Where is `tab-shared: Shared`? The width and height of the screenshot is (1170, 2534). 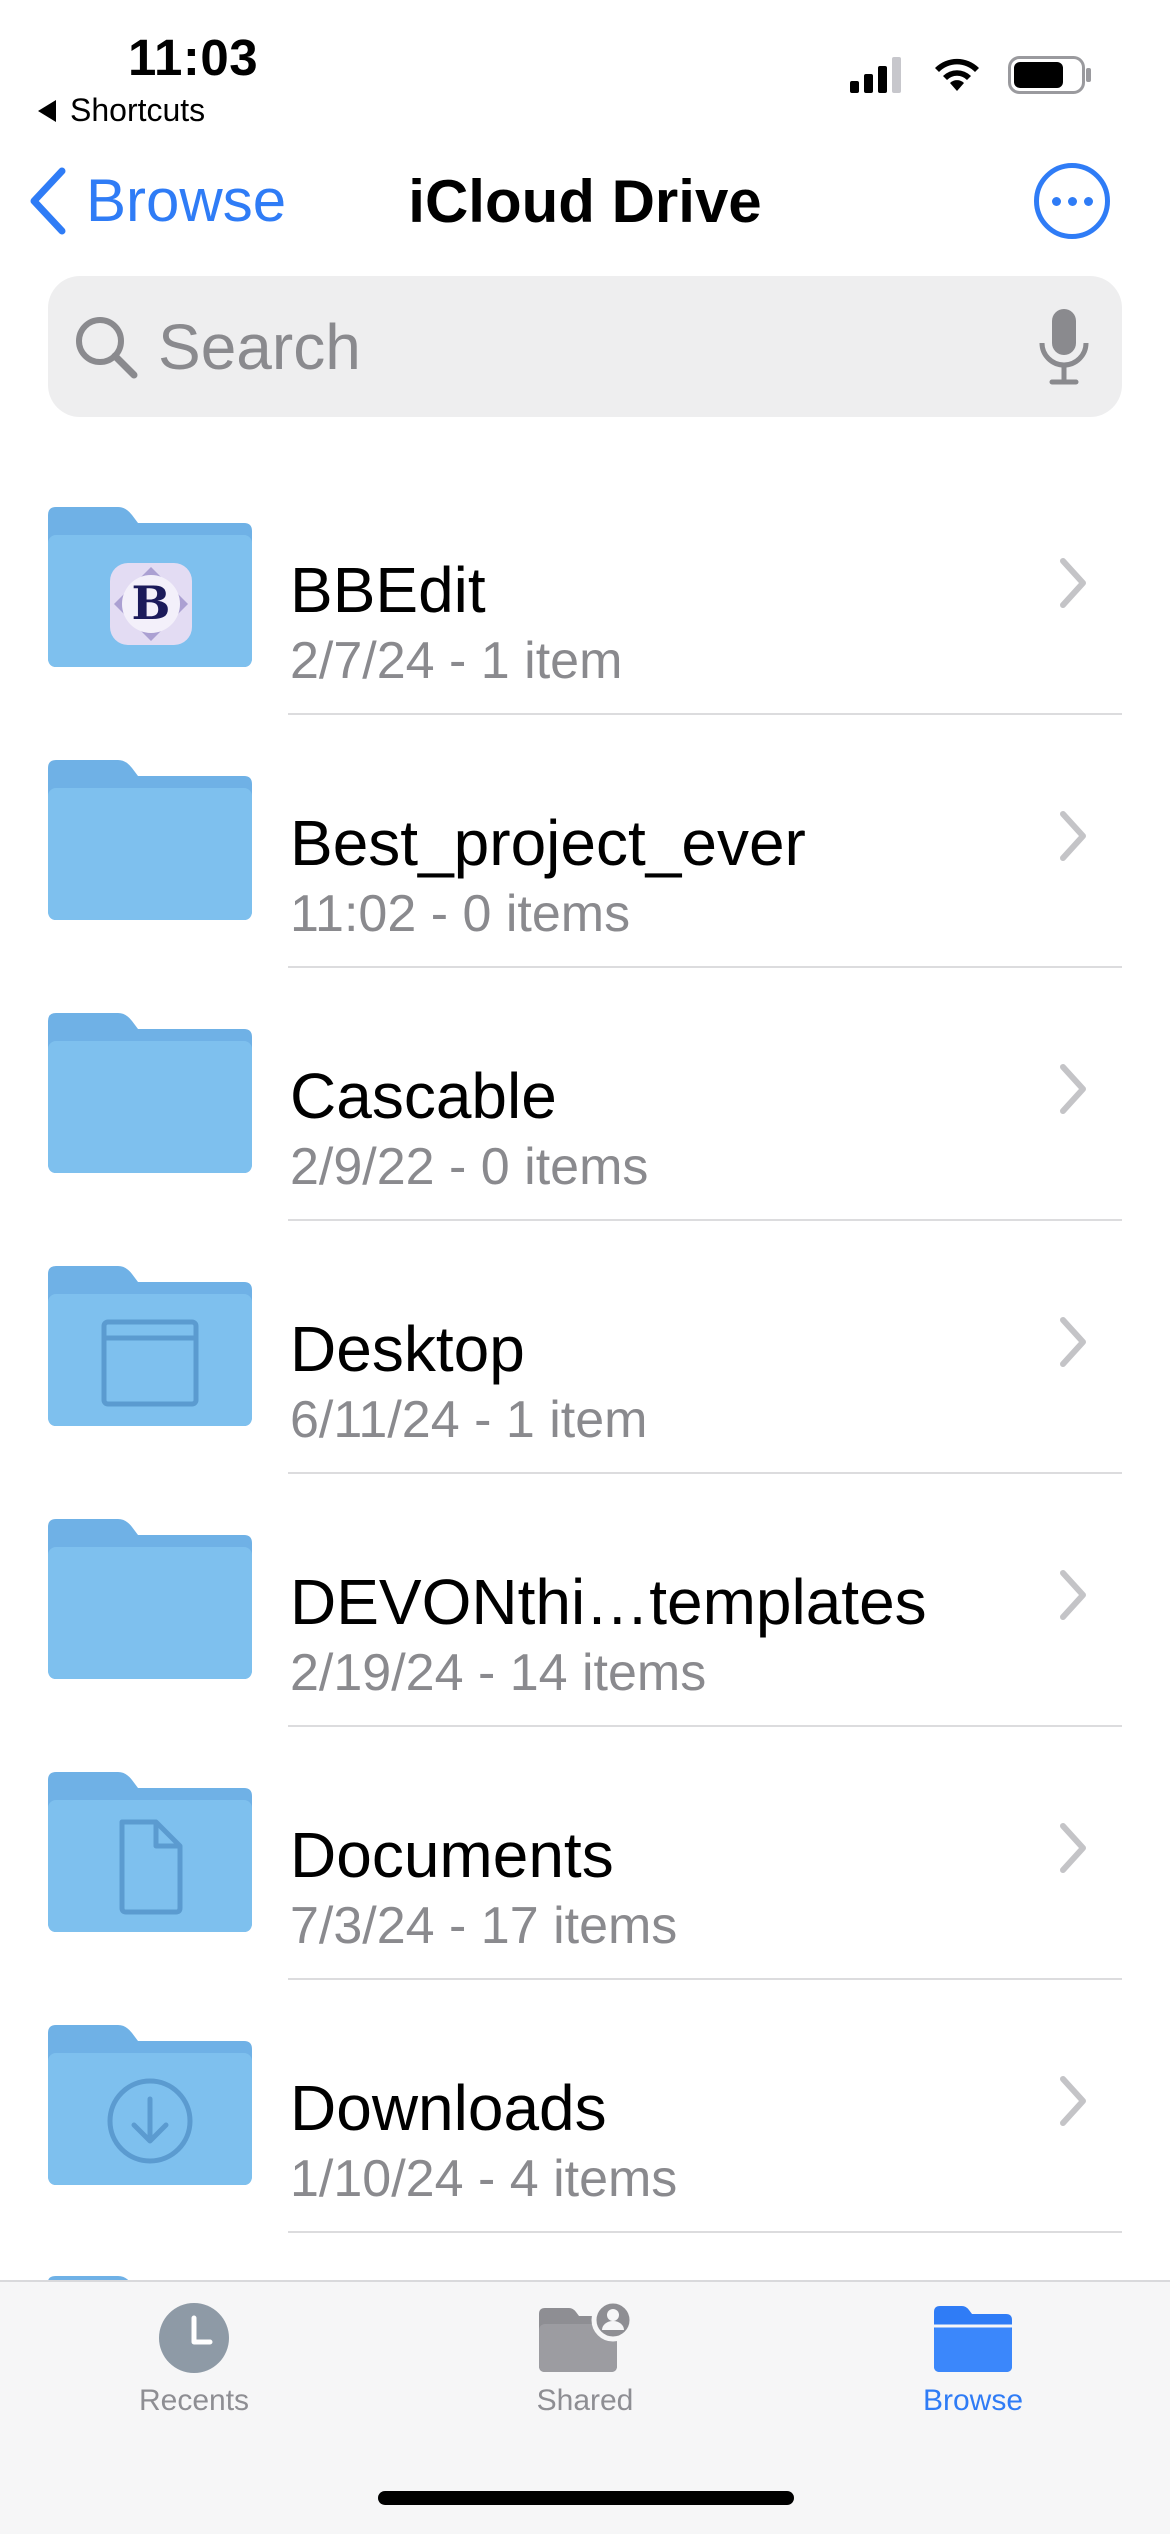 tab-shared: Shared is located at coordinates (585, 2360).